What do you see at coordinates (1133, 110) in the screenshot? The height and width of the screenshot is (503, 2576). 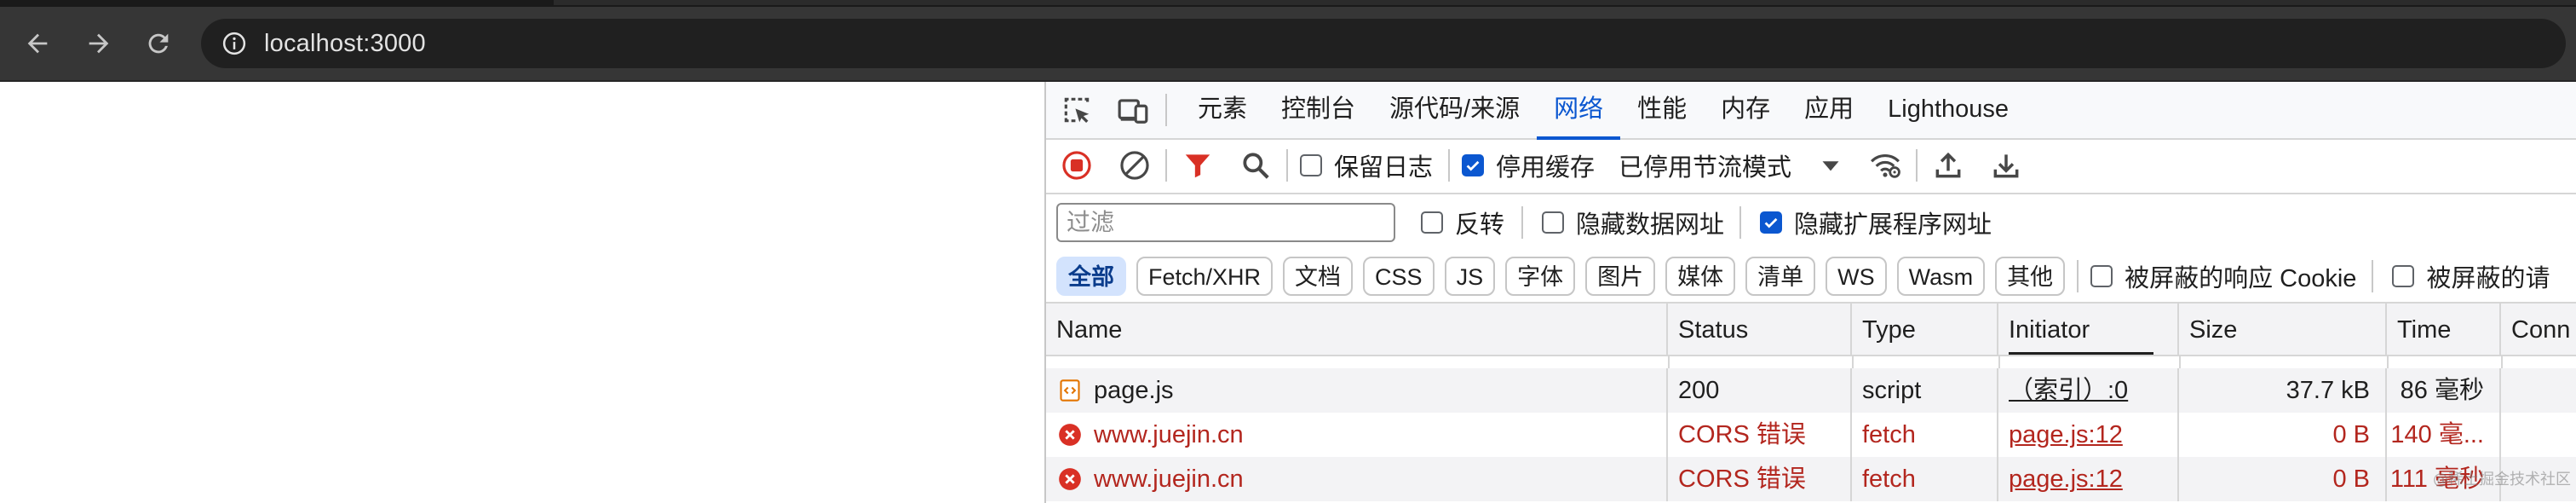 I see `device-toolbar-icon` at bounding box center [1133, 110].